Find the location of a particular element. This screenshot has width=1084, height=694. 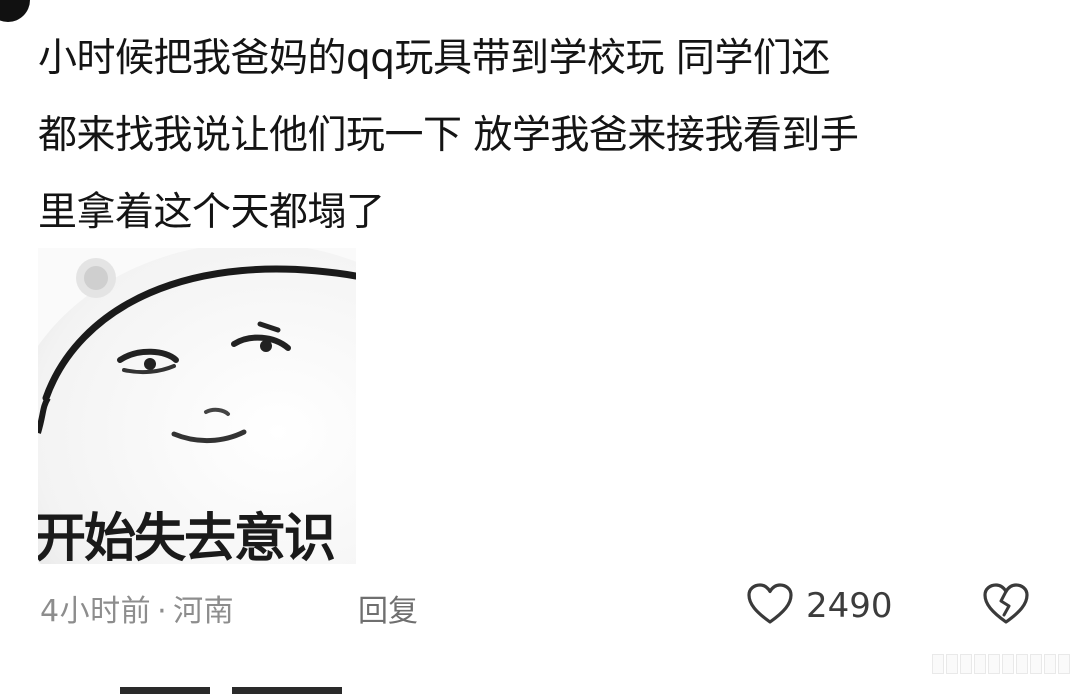

broken-heart-icon is located at coordinates (1006, 603).